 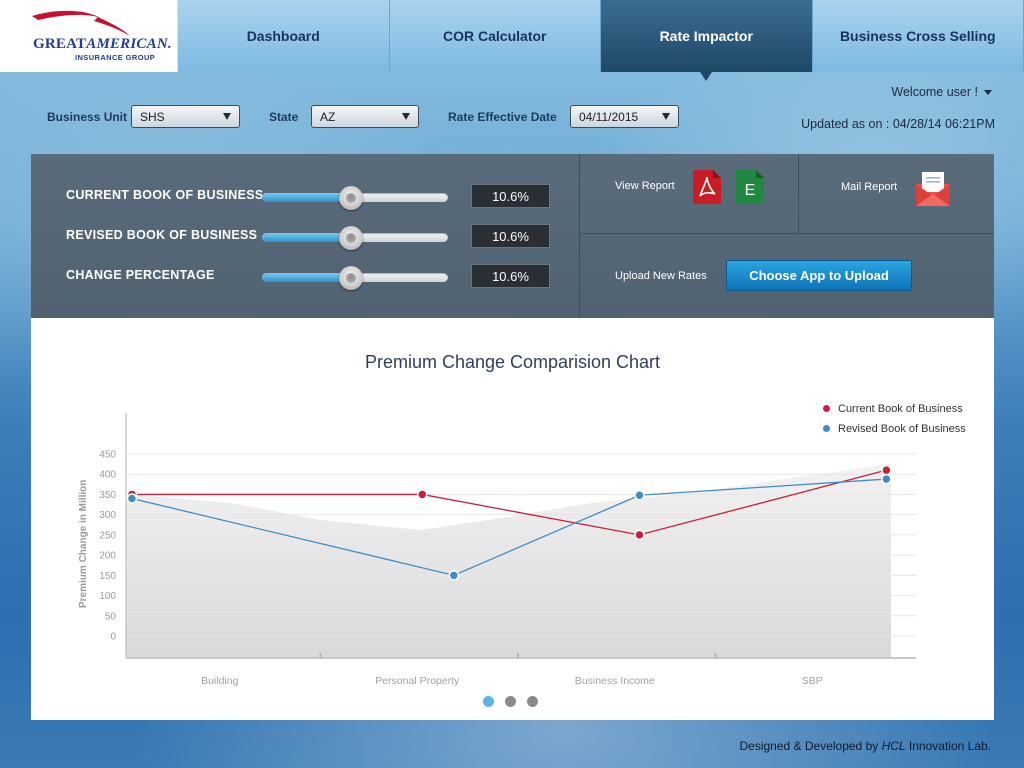 I want to click on slider-row-change-percentage: CHANGE PERCENTAGE 10.6%, so click(x=305, y=275).